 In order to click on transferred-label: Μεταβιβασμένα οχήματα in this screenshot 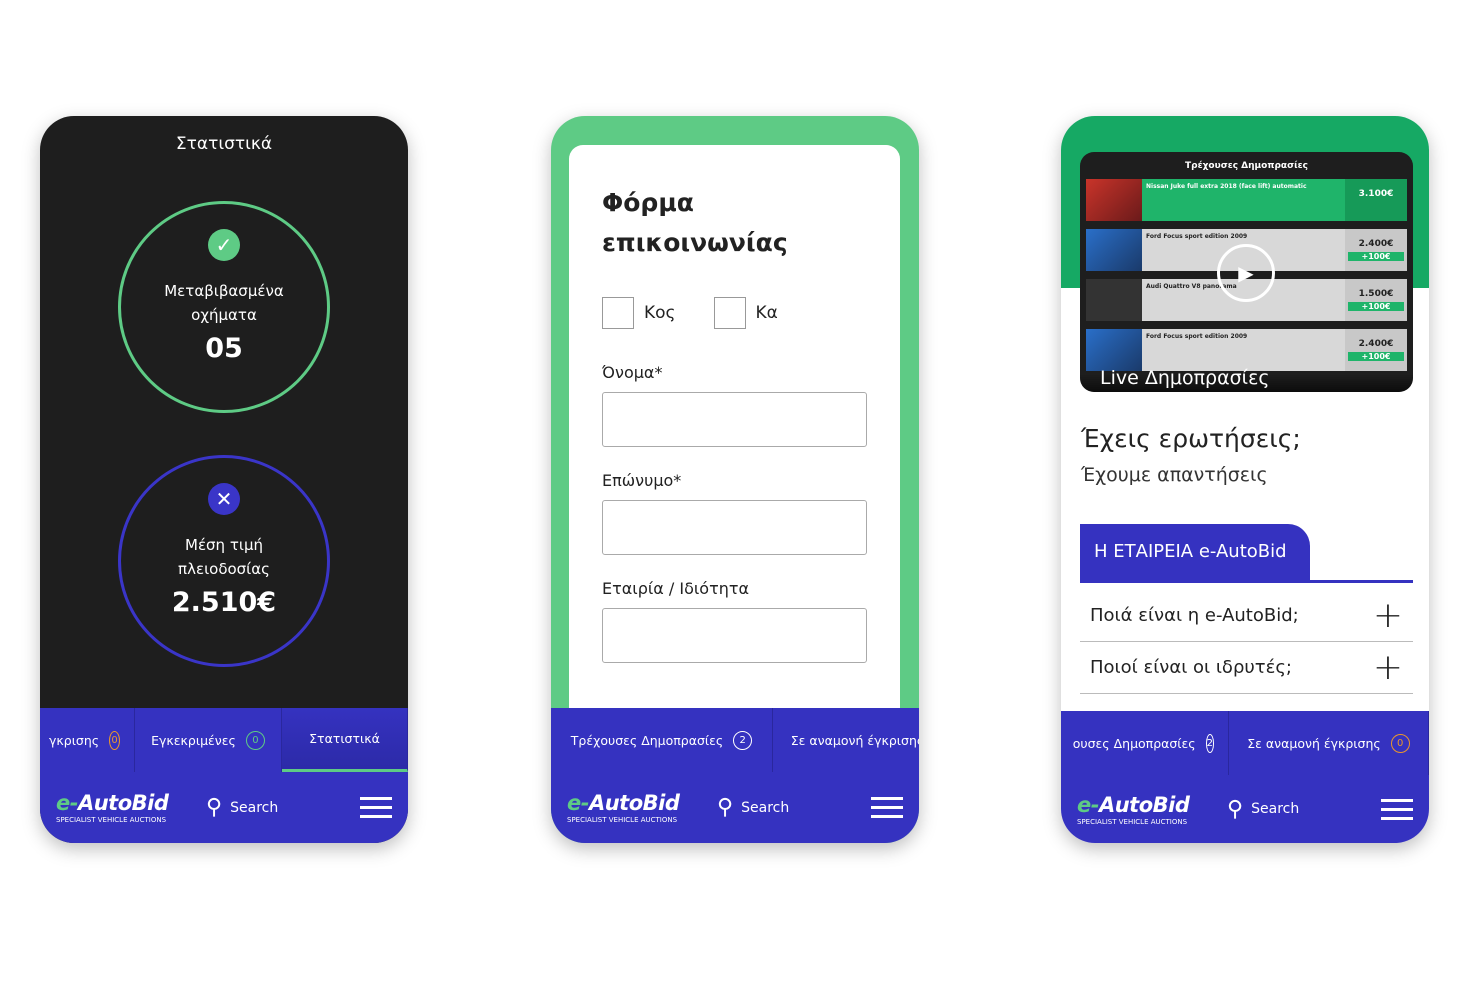, I will do `click(224, 303)`.